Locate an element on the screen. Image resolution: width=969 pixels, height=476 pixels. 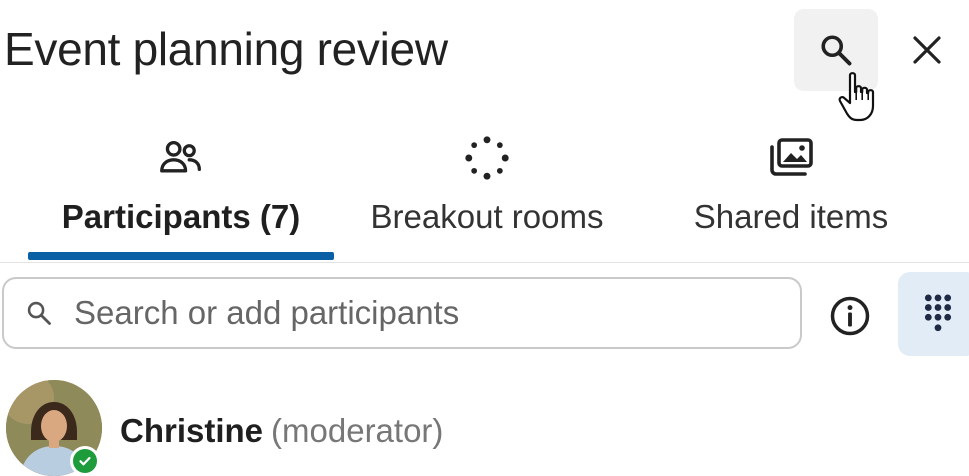
tab-participants-label: Participants (7) is located at coordinates (181, 216).